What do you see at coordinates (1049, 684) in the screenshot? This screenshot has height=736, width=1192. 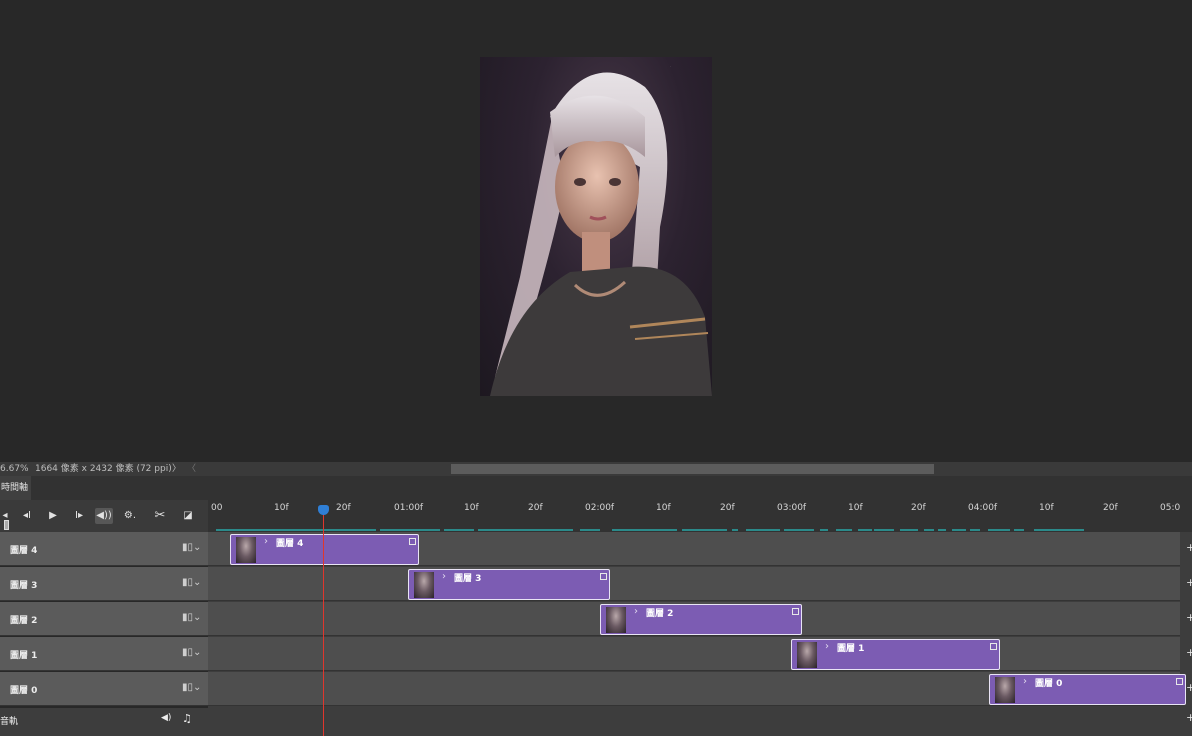 I see `clip-label: 圖層 0` at bounding box center [1049, 684].